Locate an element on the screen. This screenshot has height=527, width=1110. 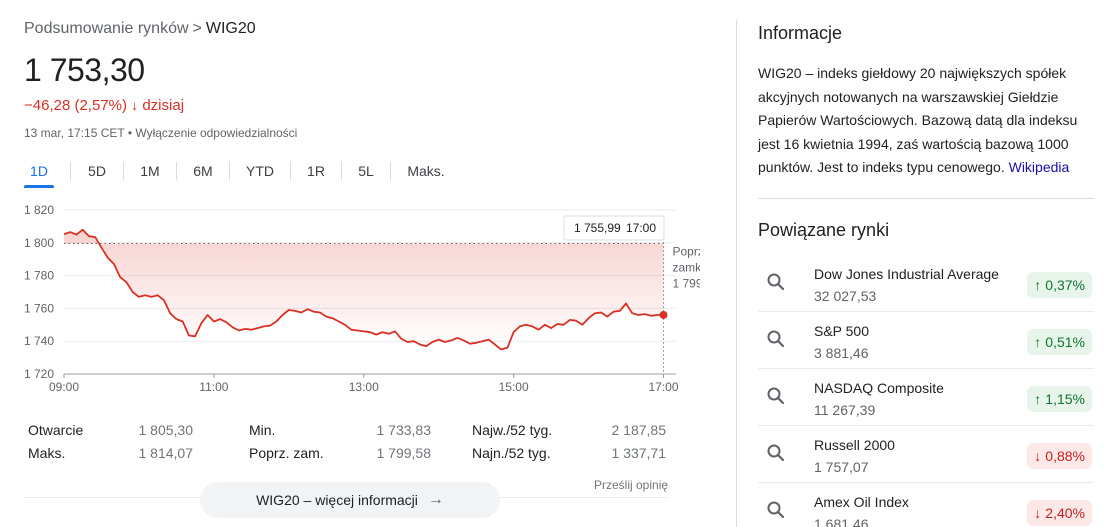
breadcrumb: Podsumowanie rynków > WIG20 is located at coordinates (140, 29).